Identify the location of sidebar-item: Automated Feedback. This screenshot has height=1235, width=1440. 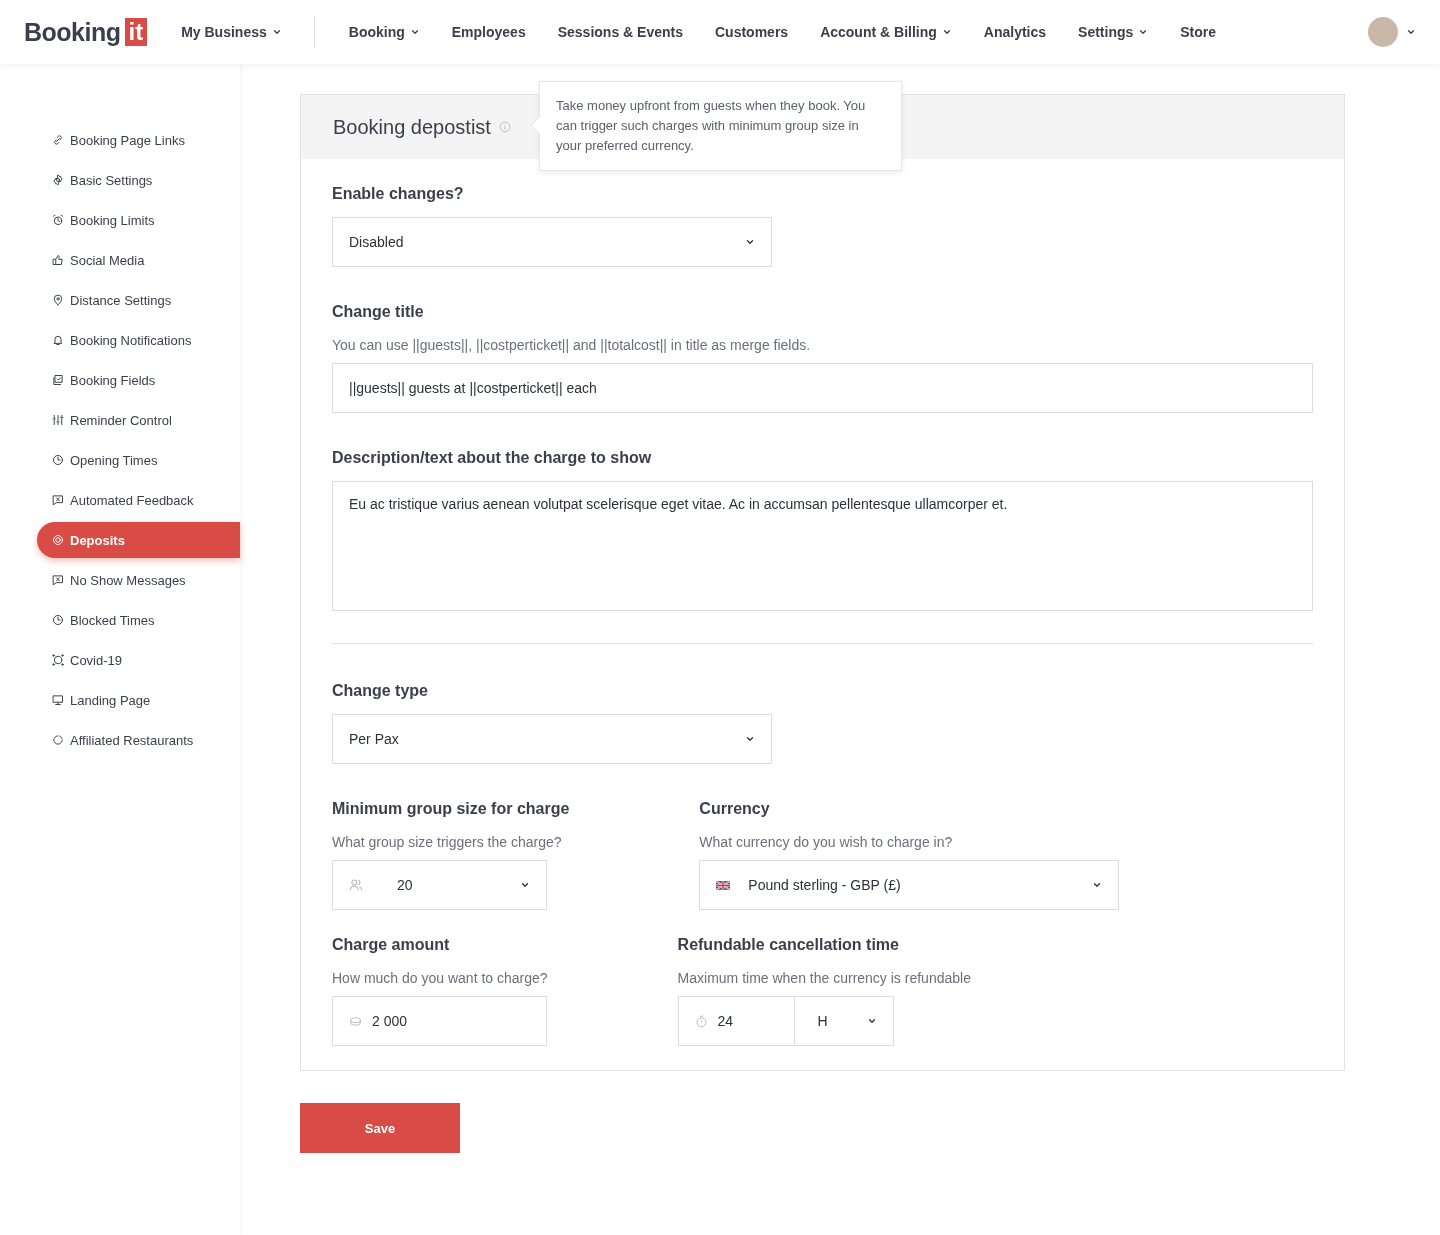
(138, 500).